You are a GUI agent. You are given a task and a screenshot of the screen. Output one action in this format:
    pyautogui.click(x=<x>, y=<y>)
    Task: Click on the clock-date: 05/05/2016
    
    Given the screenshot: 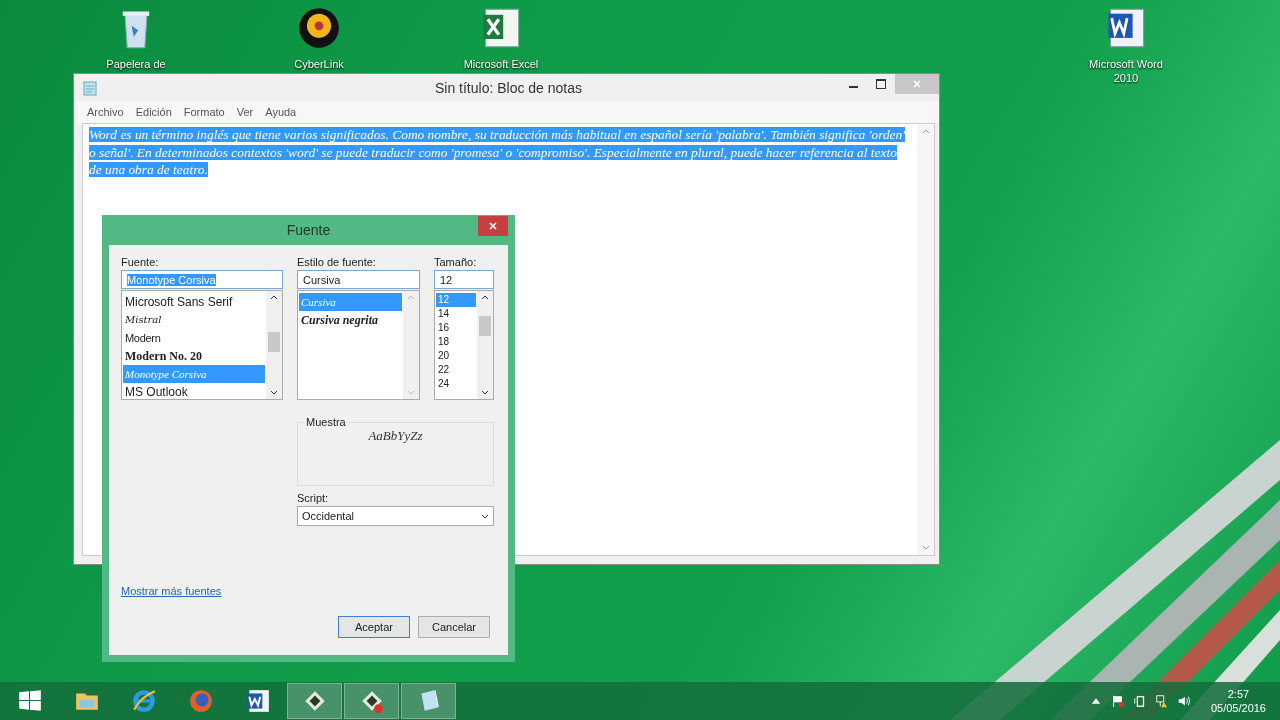 What is the action you would take?
    pyautogui.click(x=1238, y=708)
    